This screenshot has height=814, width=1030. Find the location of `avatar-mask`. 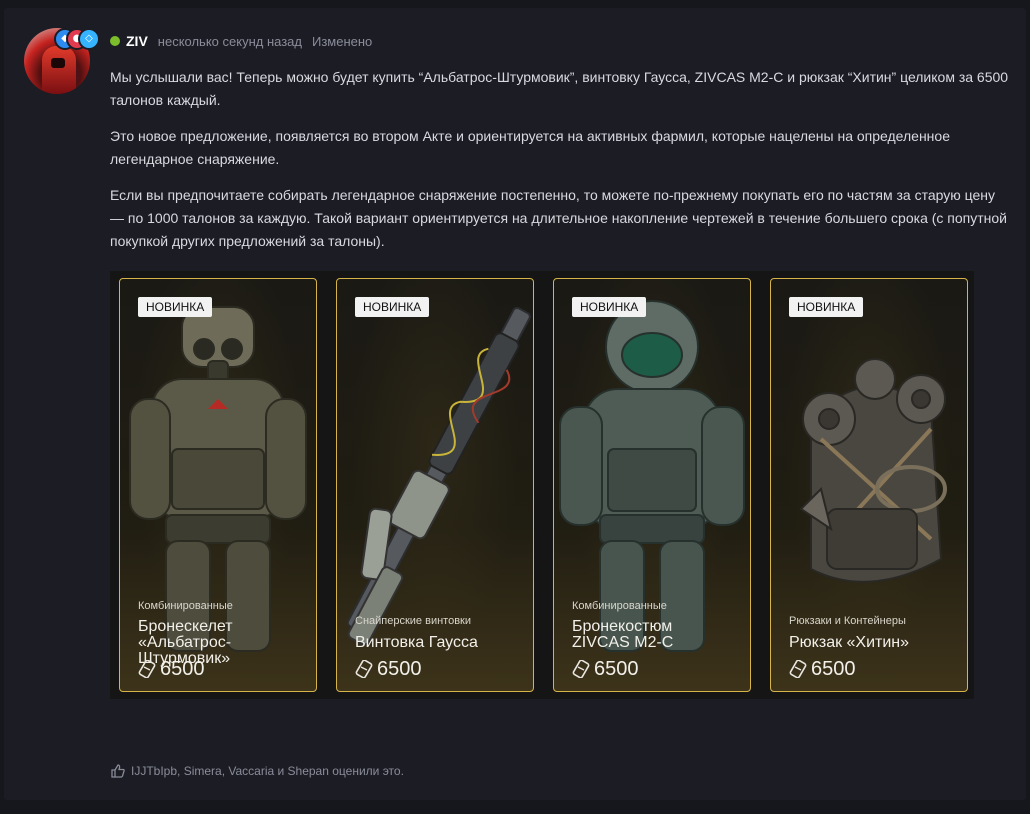

avatar-mask is located at coordinates (58, 63).